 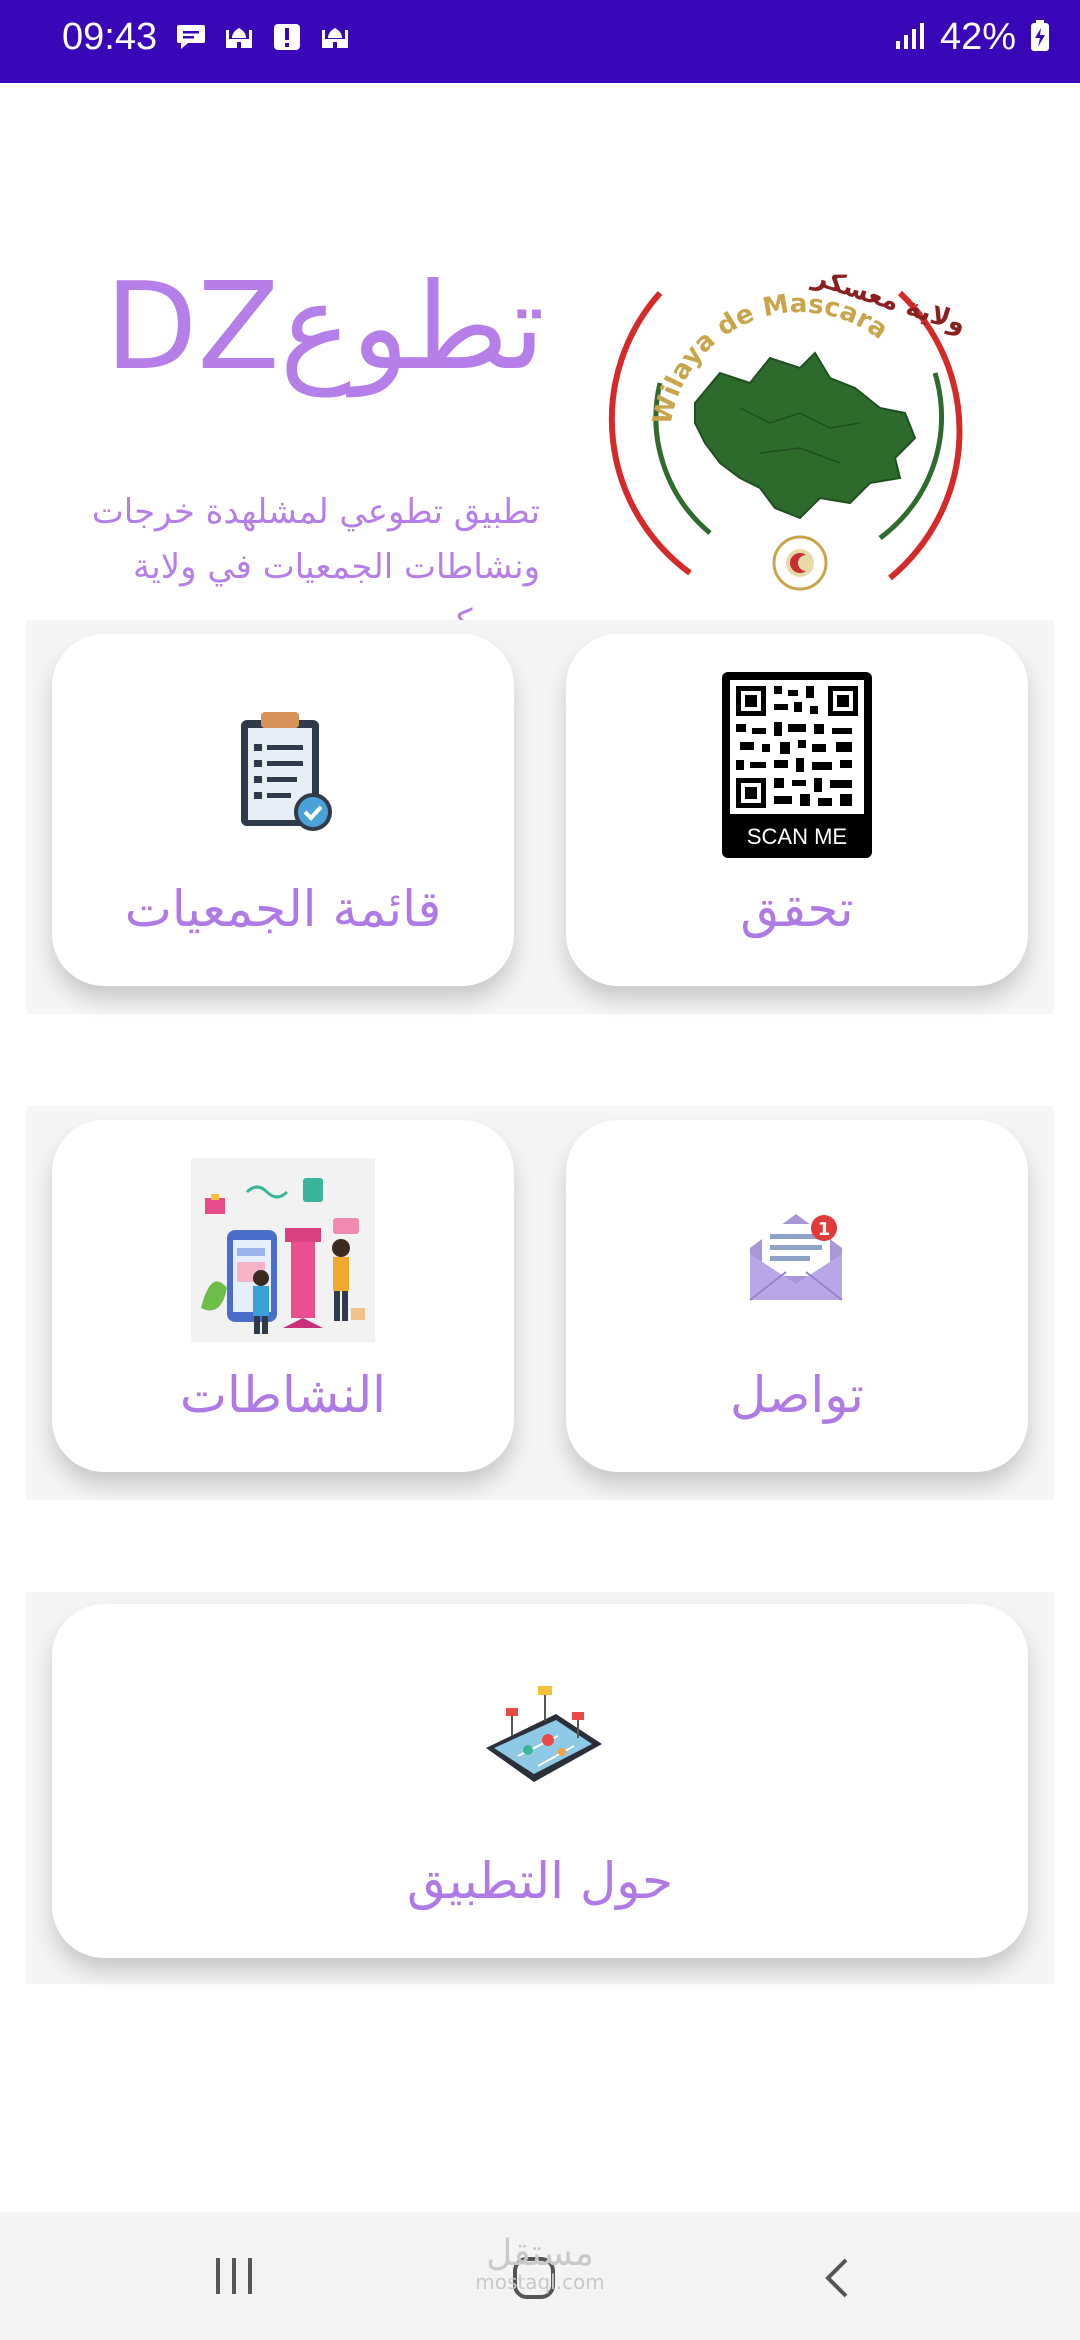 I want to click on back-icon, so click(x=837, y=2280).